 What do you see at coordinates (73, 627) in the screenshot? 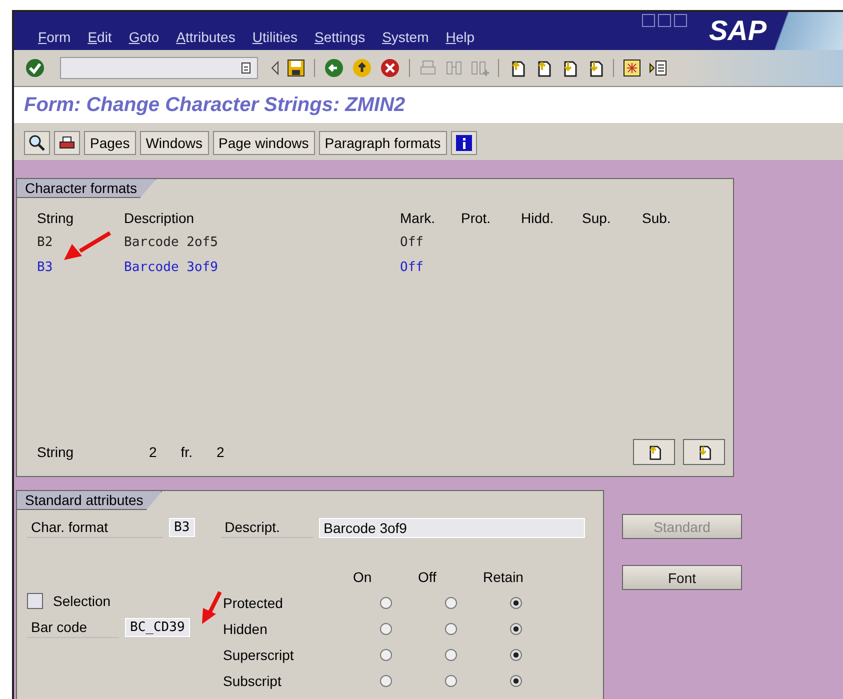
I see `field-label: Bar code` at bounding box center [73, 627].